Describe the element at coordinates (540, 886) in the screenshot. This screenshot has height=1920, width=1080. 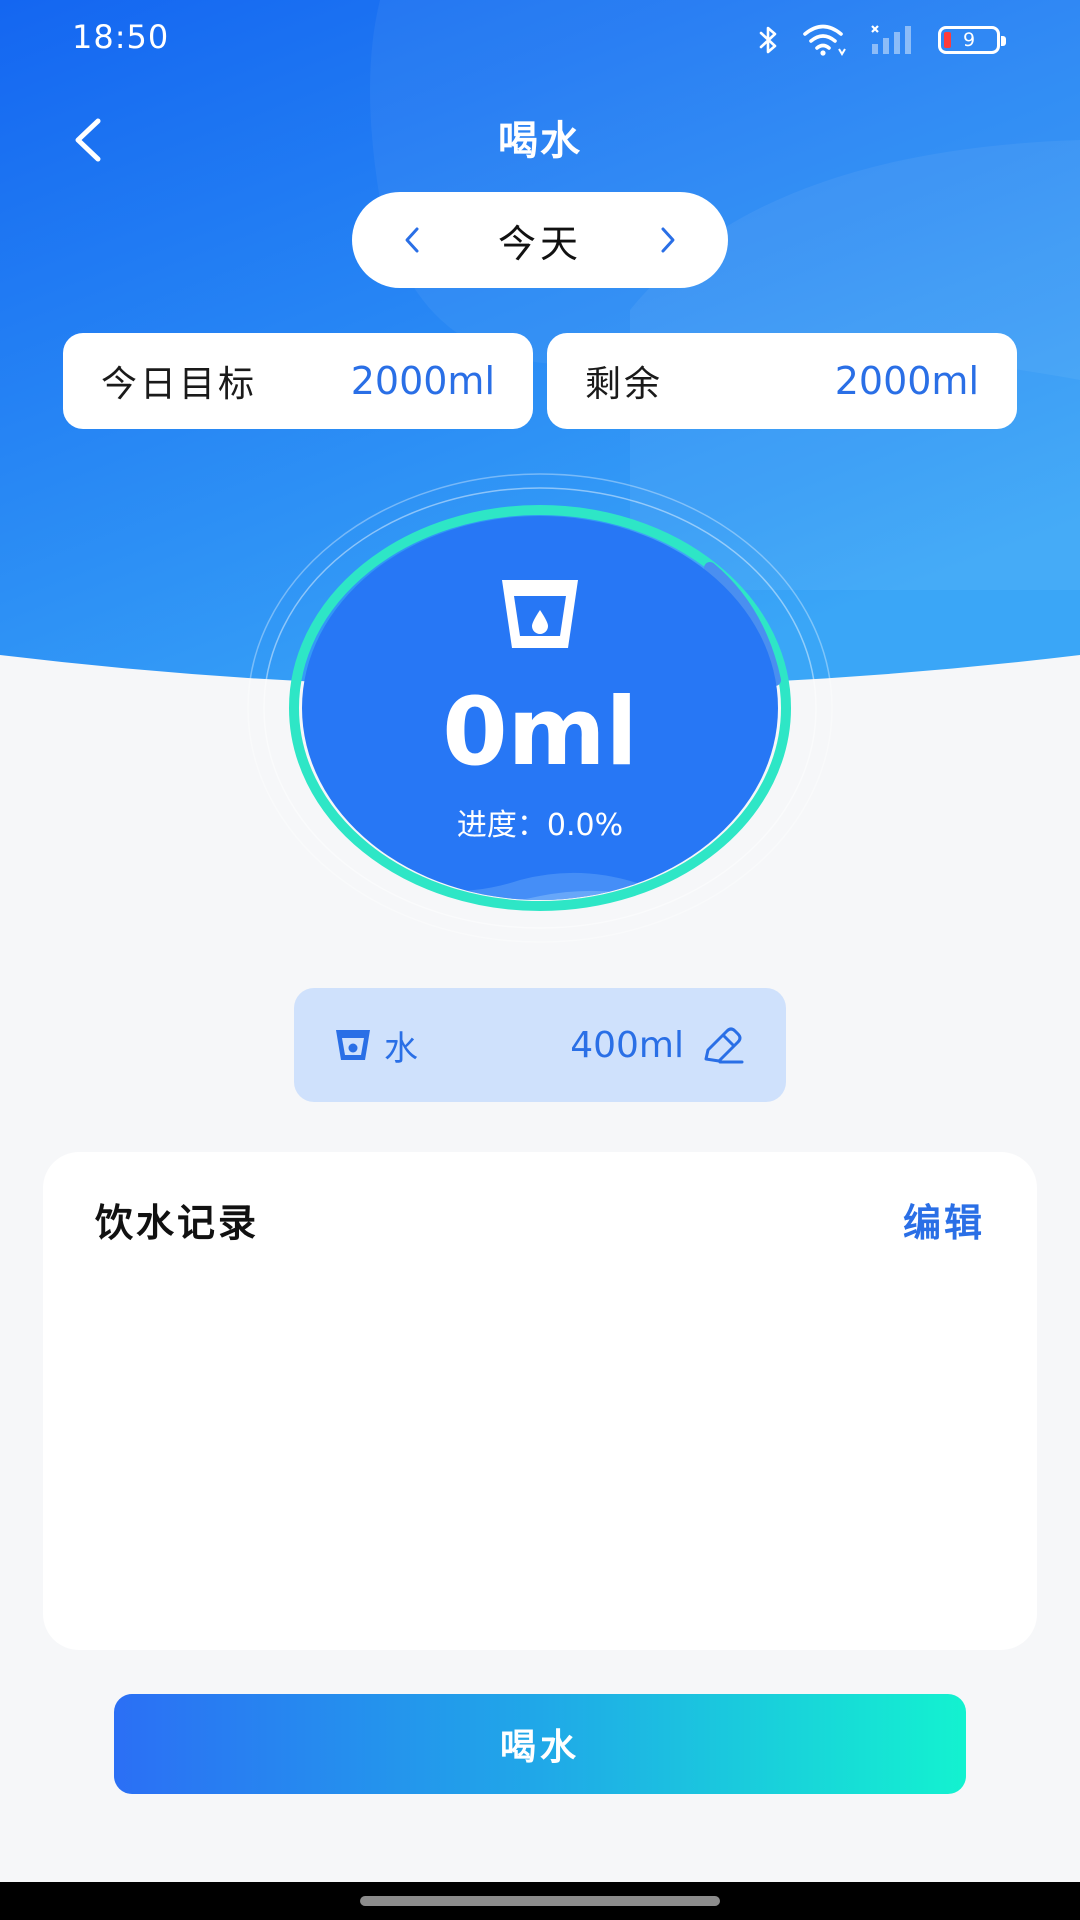
I see `wave-back` at that location.